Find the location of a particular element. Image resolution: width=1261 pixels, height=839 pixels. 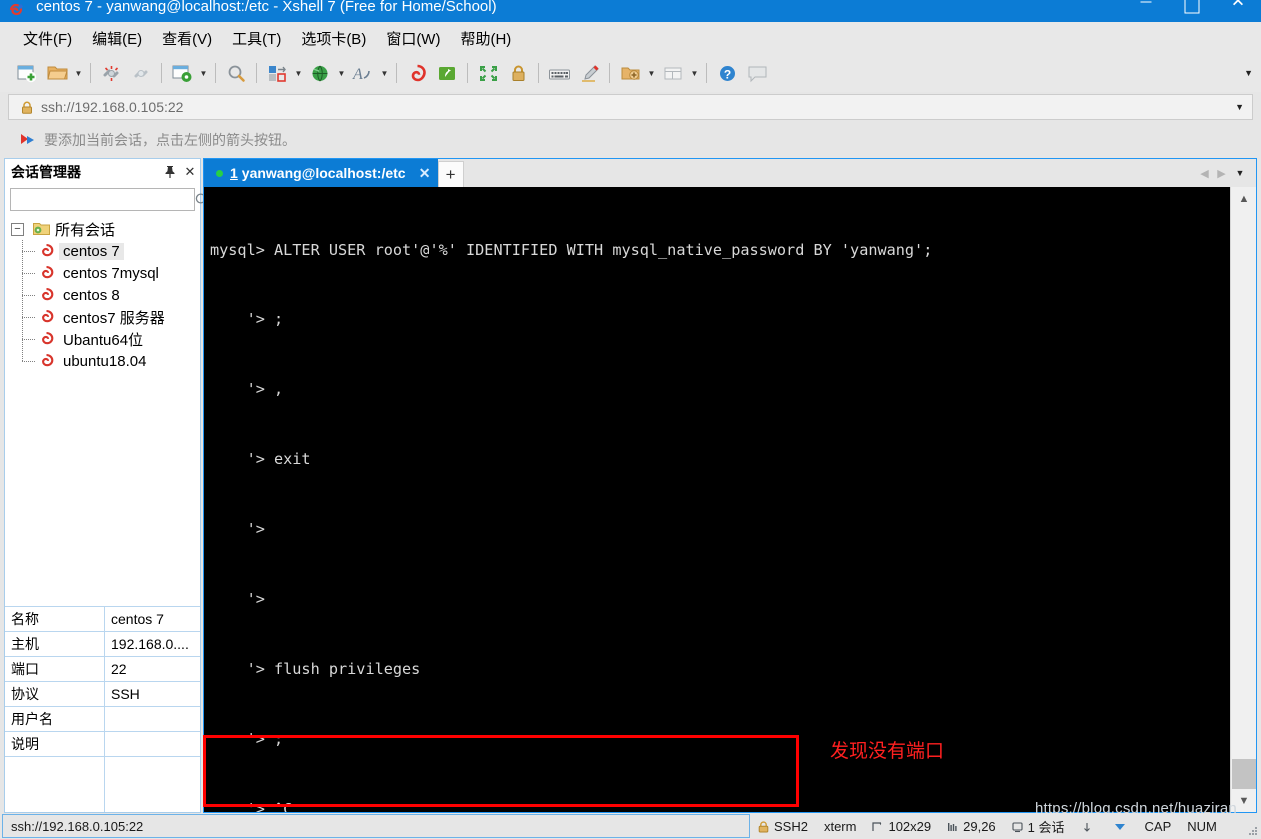

add-session-arrow-icon is located at coordinates (28, 140).